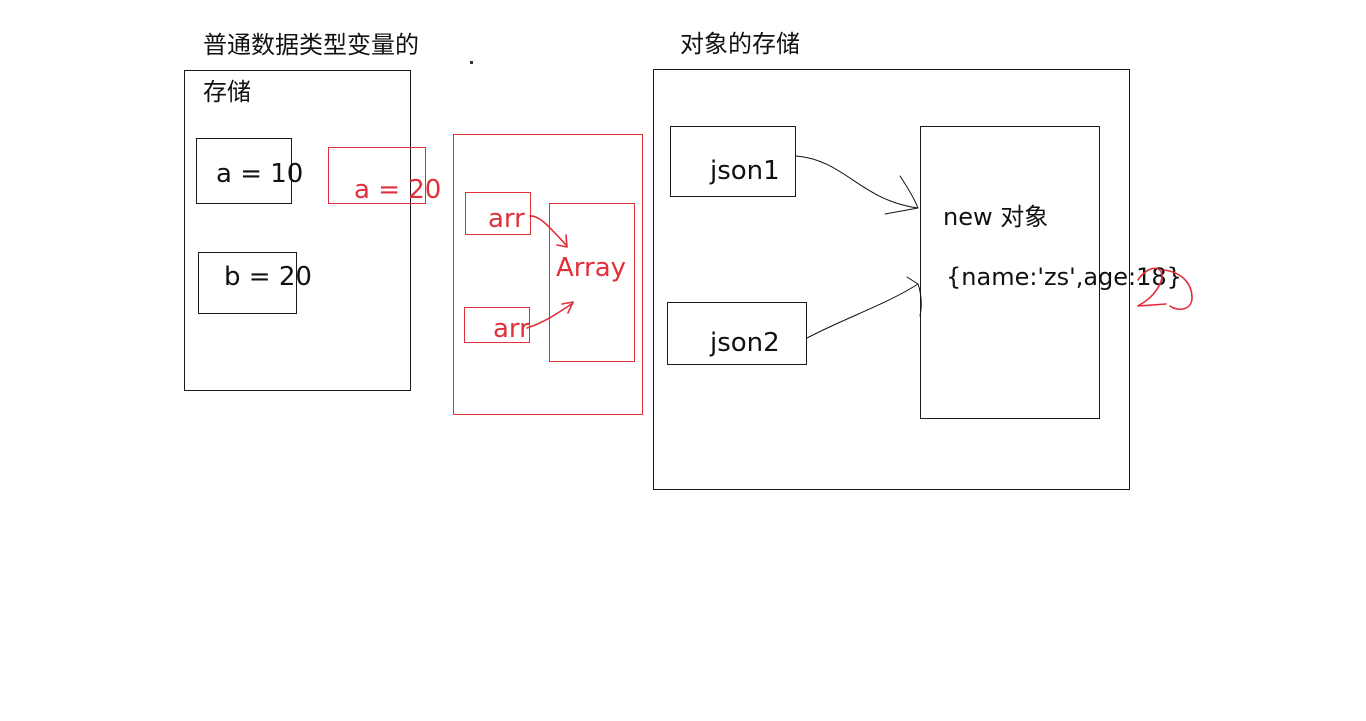 Image resolution: width=1366 pixels, height=721 pixels. What do you see at coordinates (745, 343) in the screenshot?
I see `json2-label: json2` at bounding box center [745, 343].